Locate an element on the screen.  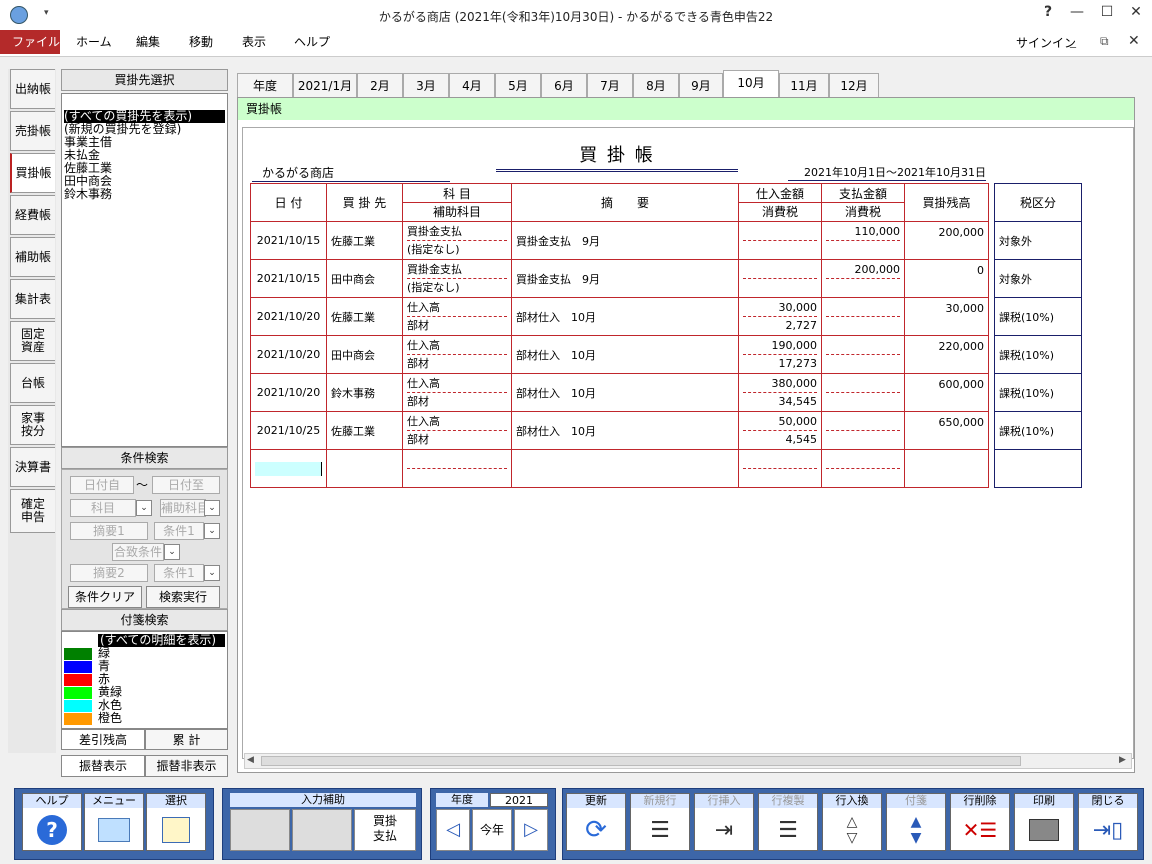
close-window-button: ✕ is located at coordinates (1136, 15).